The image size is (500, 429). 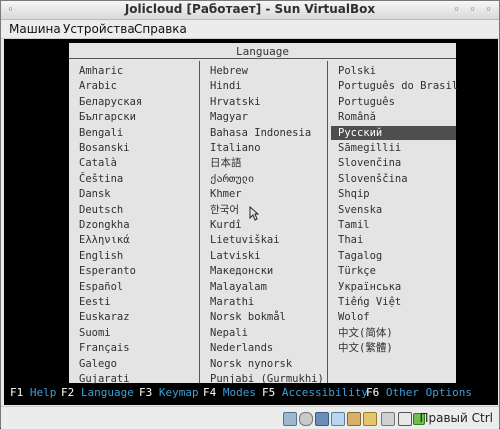 What do you see at coordinates (393, 317) in the screenshot?
I see `language-option: Wolof` at bounding box center [393, 317].